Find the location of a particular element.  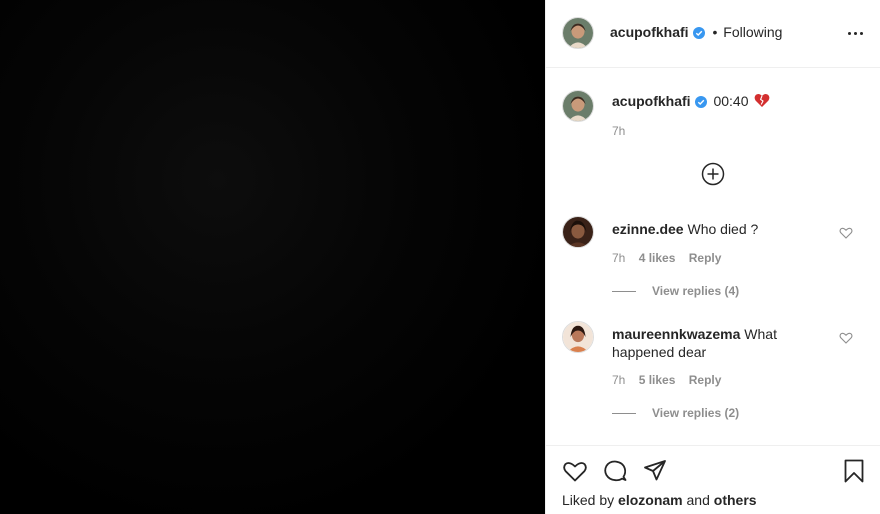

caption-text: 00:40 is located at coordinates (731, 101).